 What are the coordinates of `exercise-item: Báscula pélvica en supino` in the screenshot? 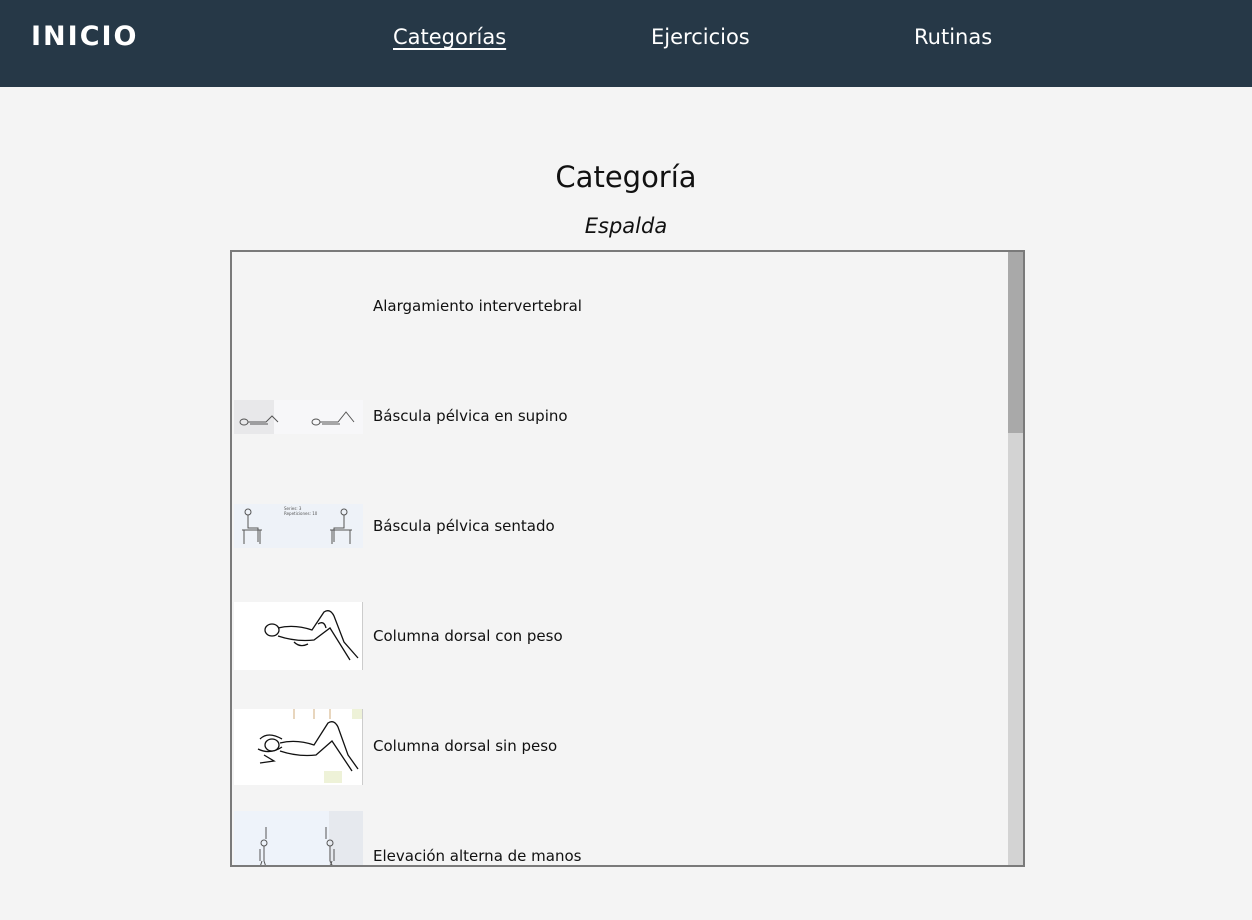 It's located at (620, 417).